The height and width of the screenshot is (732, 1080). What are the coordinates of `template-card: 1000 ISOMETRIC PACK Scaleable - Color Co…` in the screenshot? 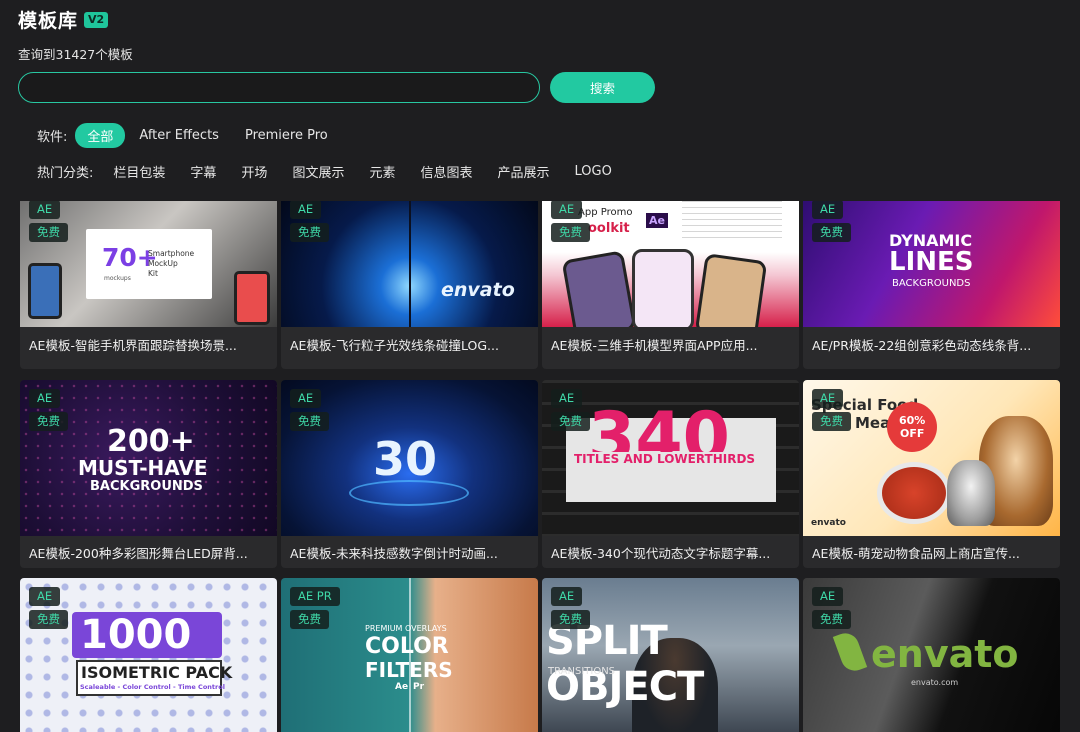 It's located at (148, 655).